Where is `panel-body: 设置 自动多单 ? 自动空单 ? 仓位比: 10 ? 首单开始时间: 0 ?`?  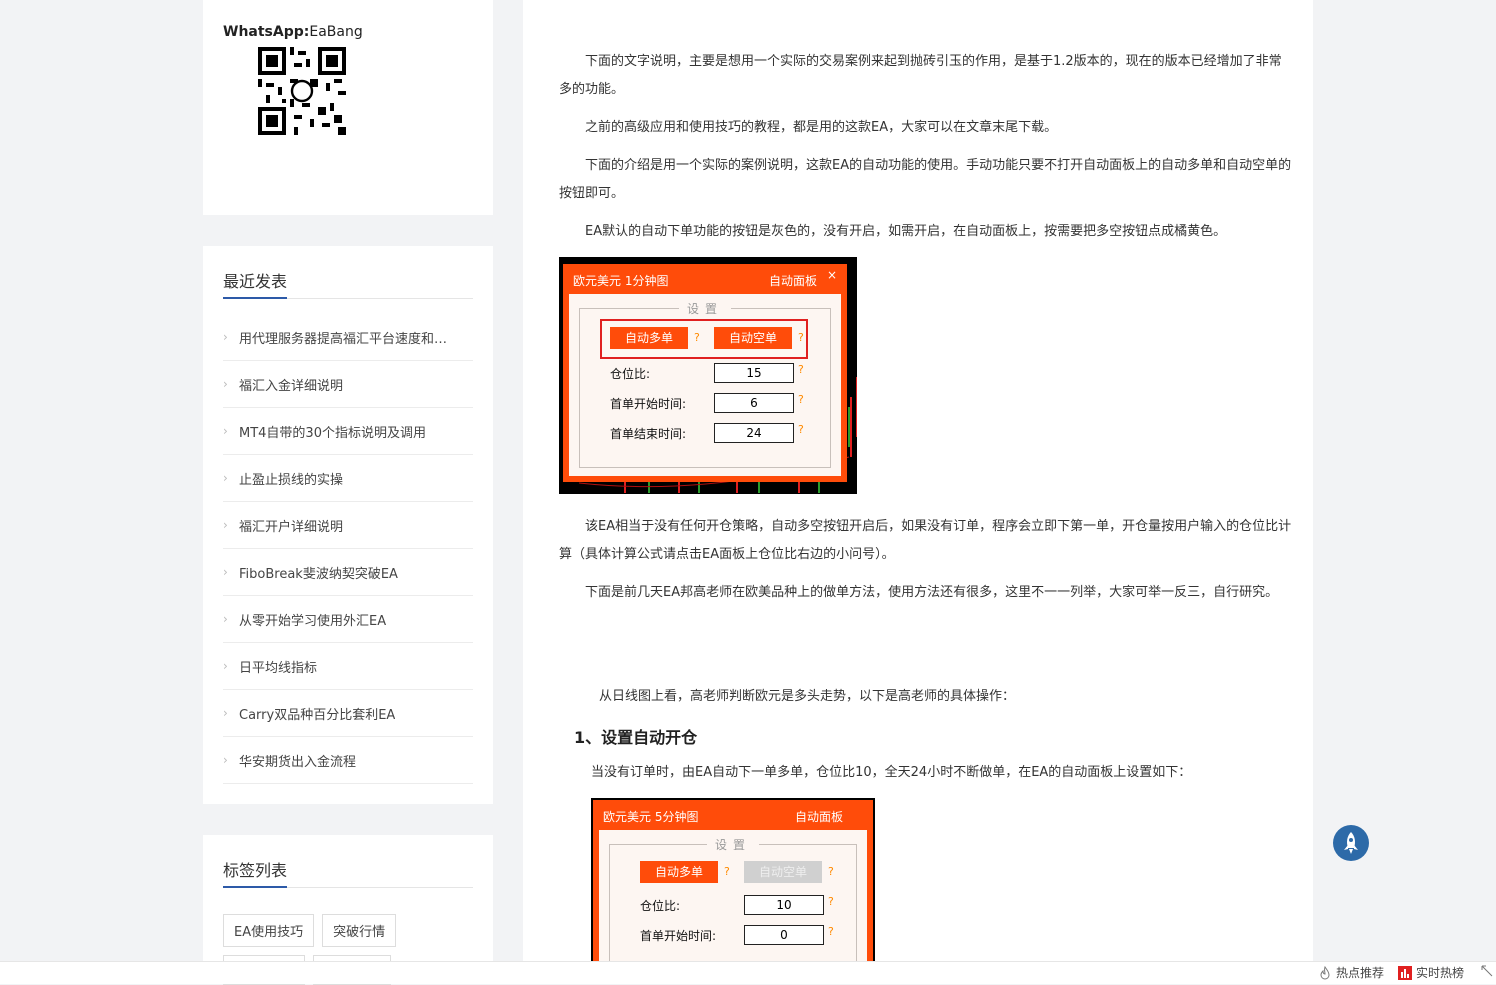
panel-body: 设置 自动多单 ? 自动空单 ? 仓位比: 10 ? 首单开始时间: 0 ? is located at coordinates (733, 895).